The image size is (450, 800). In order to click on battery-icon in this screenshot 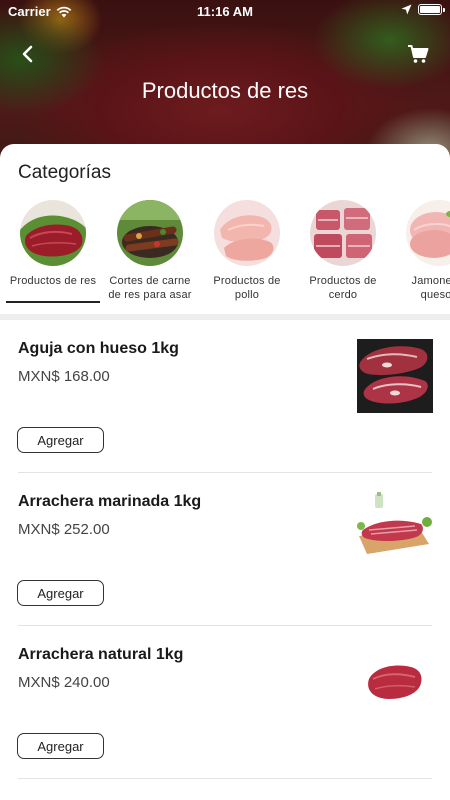, I will do `click(431, 9)`.